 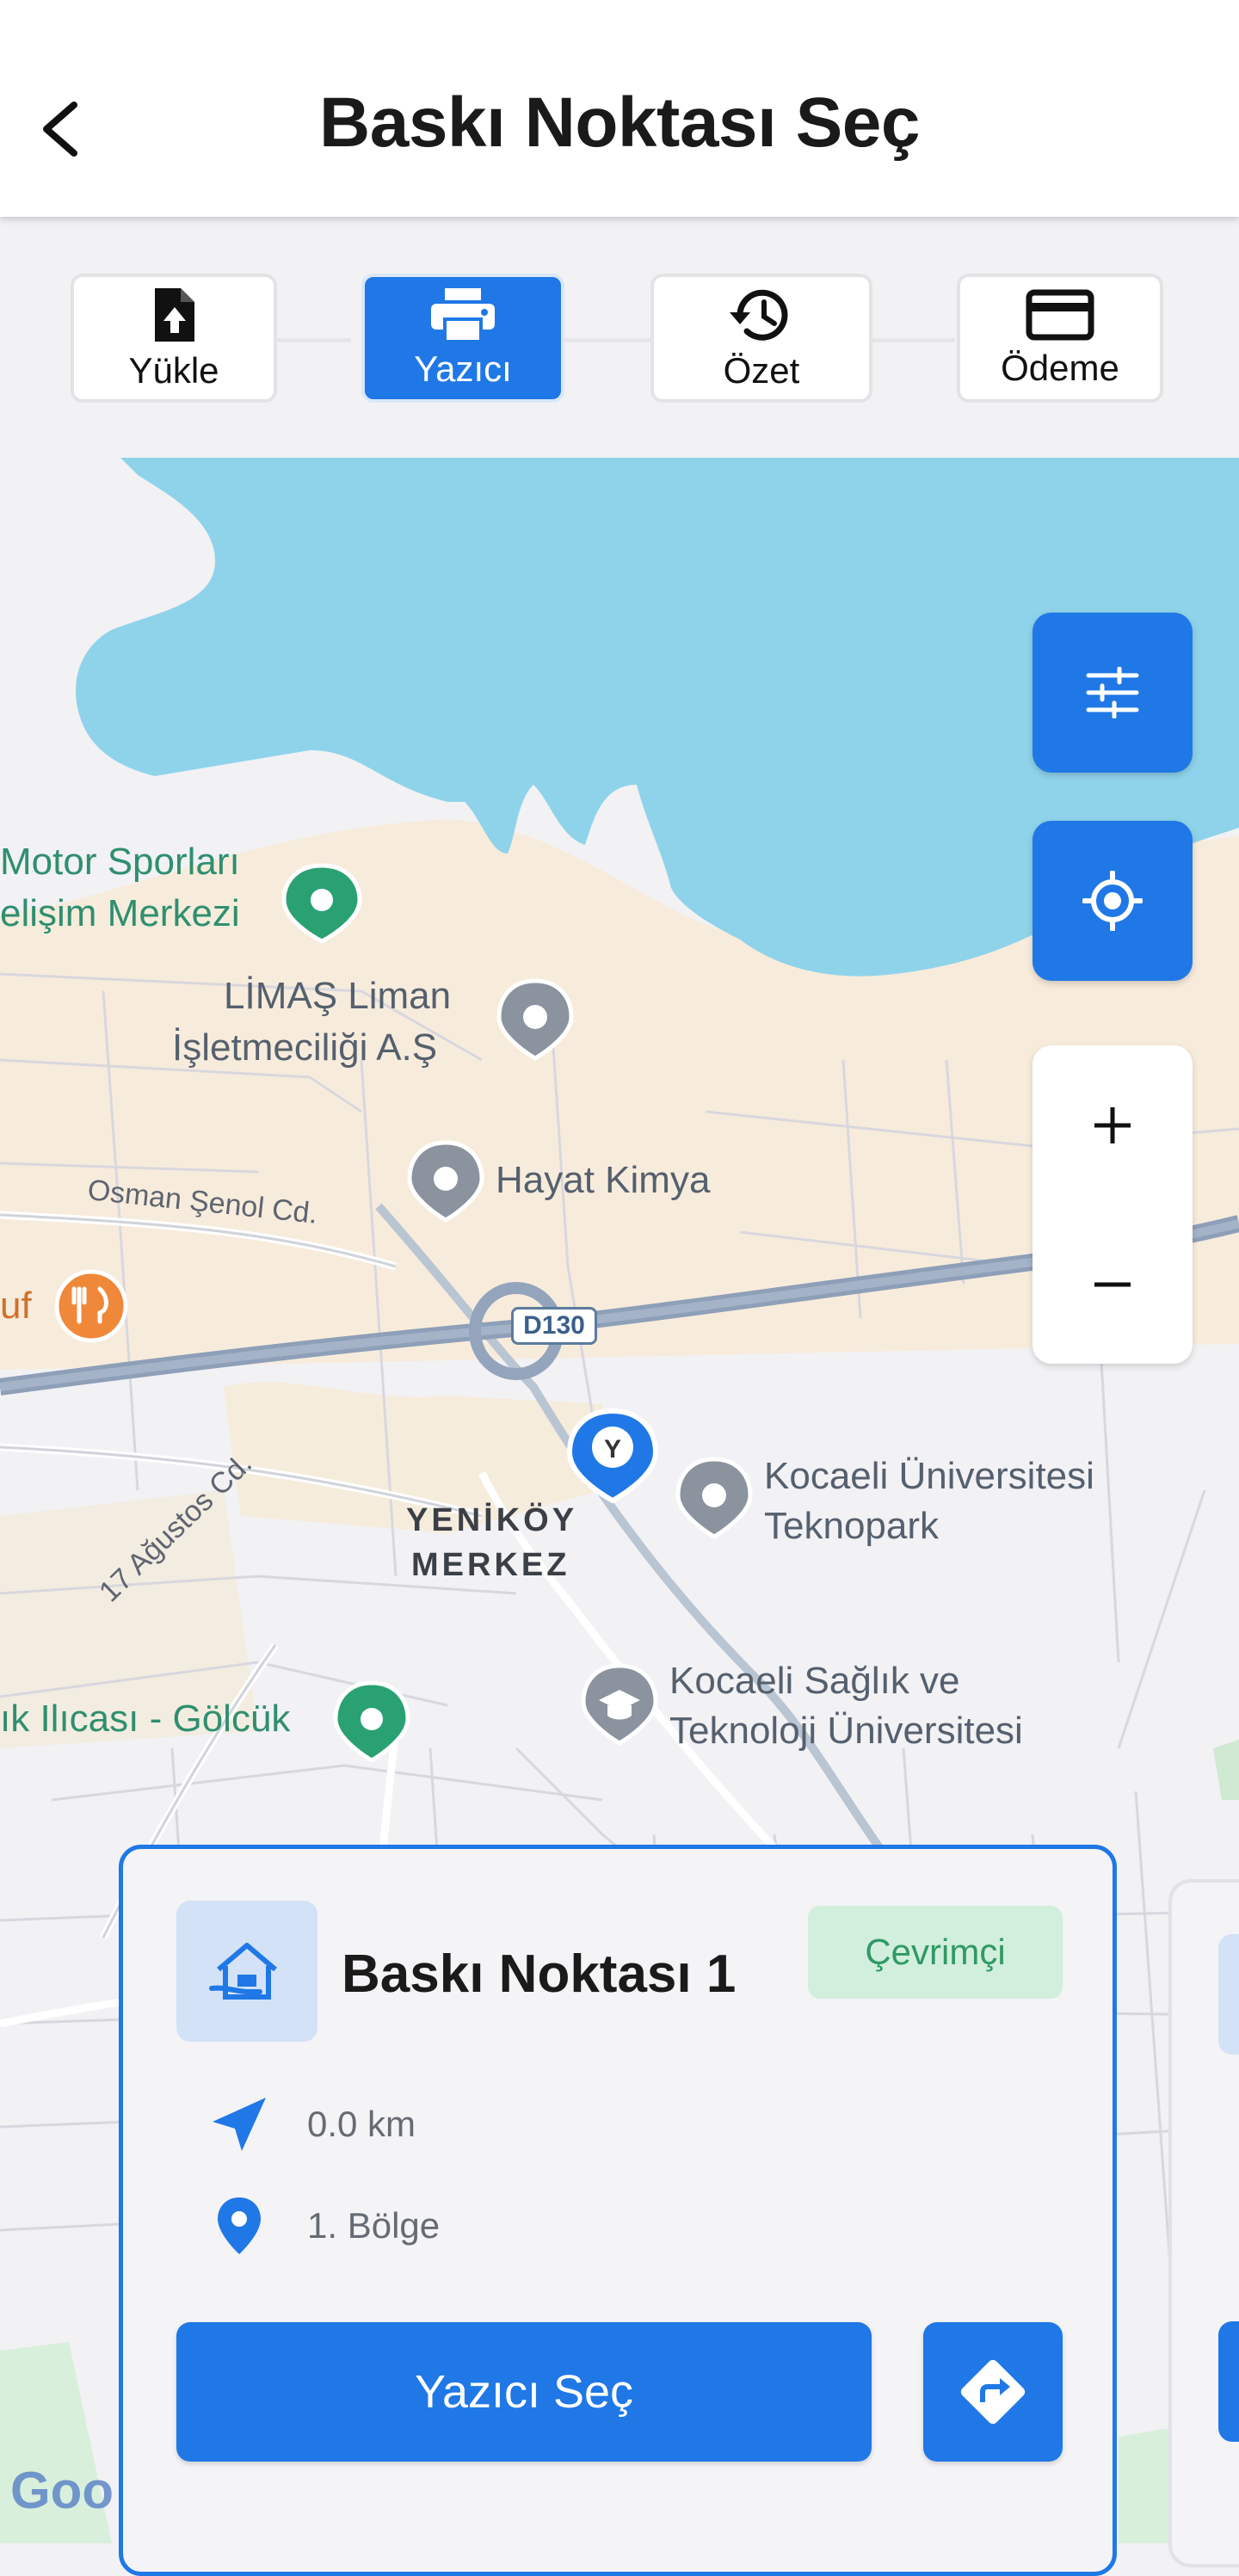 What do you see at coordinates (929, 1476) in the screenshot?
I see `map-label: Kocaeli Üniversitesi` at bounding box center [929, 1476].